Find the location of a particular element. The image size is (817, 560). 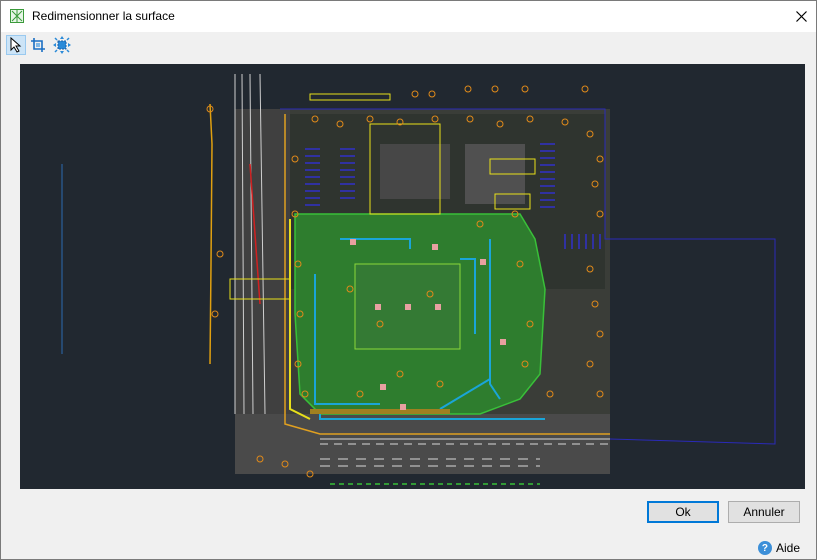

select-arrow-icon is located at coordinates (16, 45).